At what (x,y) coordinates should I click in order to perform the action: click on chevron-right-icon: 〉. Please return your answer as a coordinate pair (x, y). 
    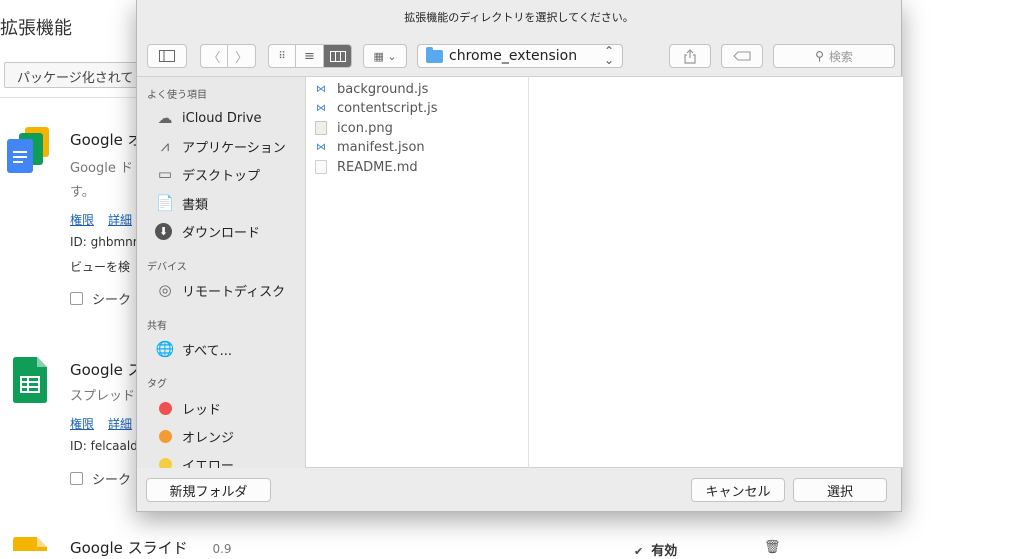
    Looking at the image, I should click on (241, 58).